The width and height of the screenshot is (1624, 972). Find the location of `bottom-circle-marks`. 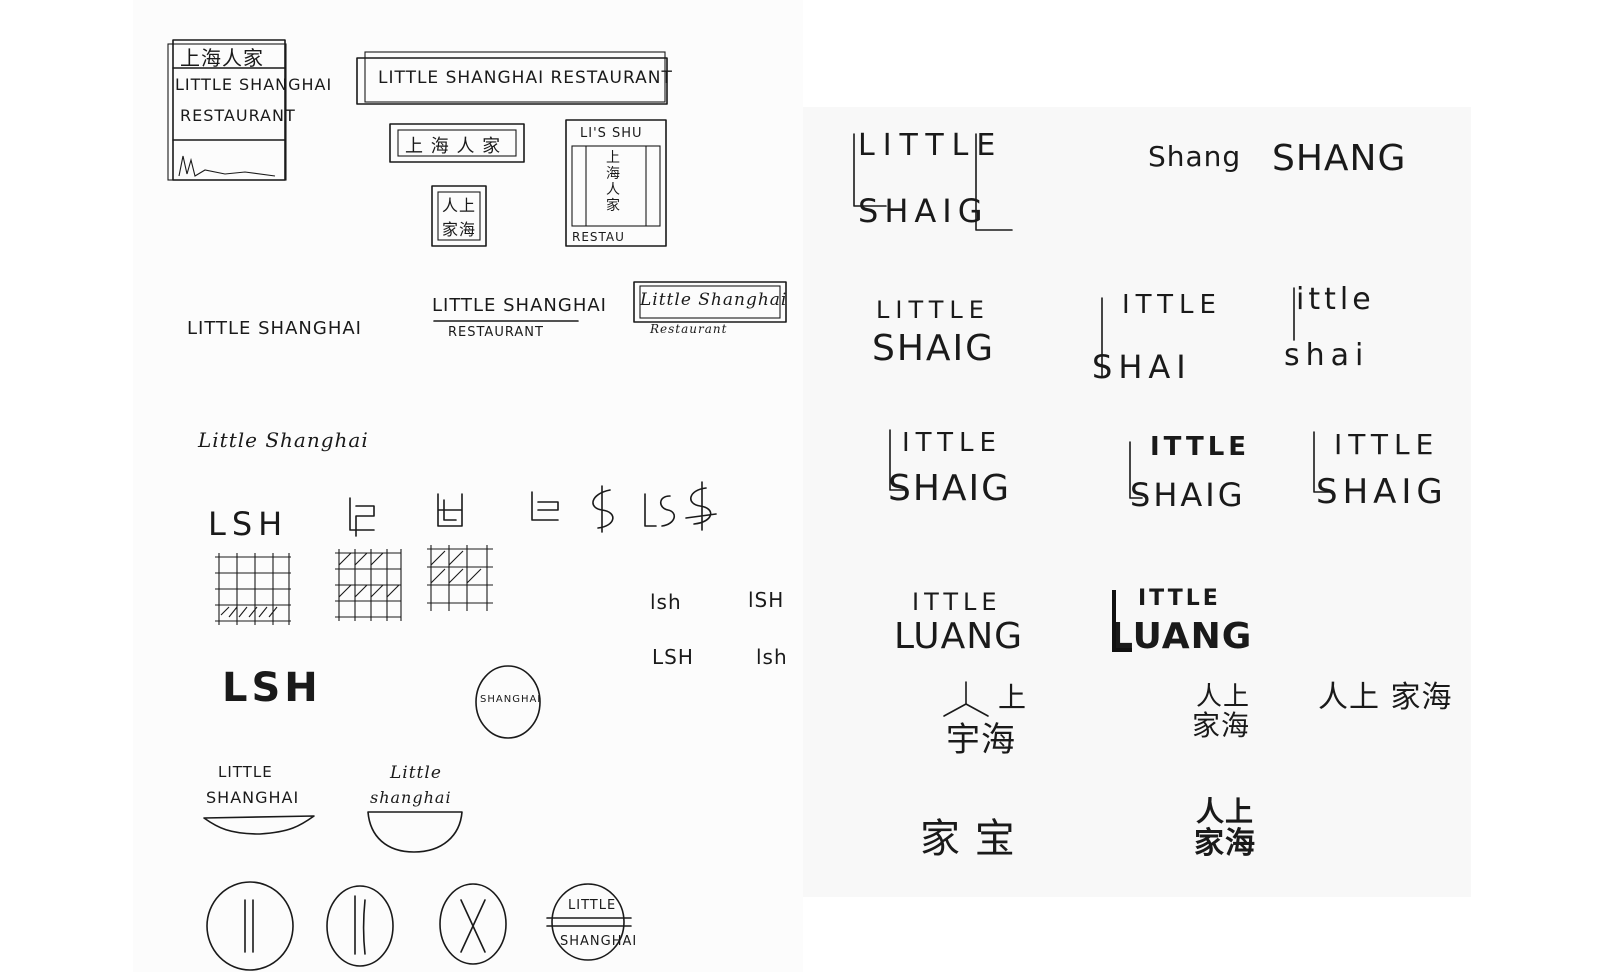

bottom-circle-marks is located at coordinates (419, 926).